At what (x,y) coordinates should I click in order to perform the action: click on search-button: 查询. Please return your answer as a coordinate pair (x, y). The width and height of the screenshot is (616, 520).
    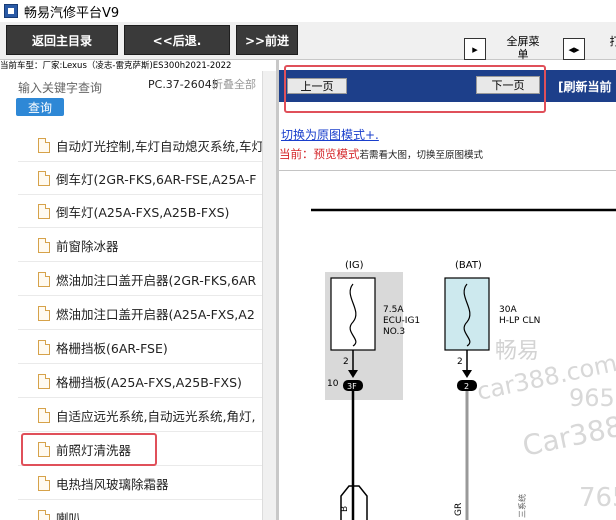
    Looking at the image, I should click on (40, 107).